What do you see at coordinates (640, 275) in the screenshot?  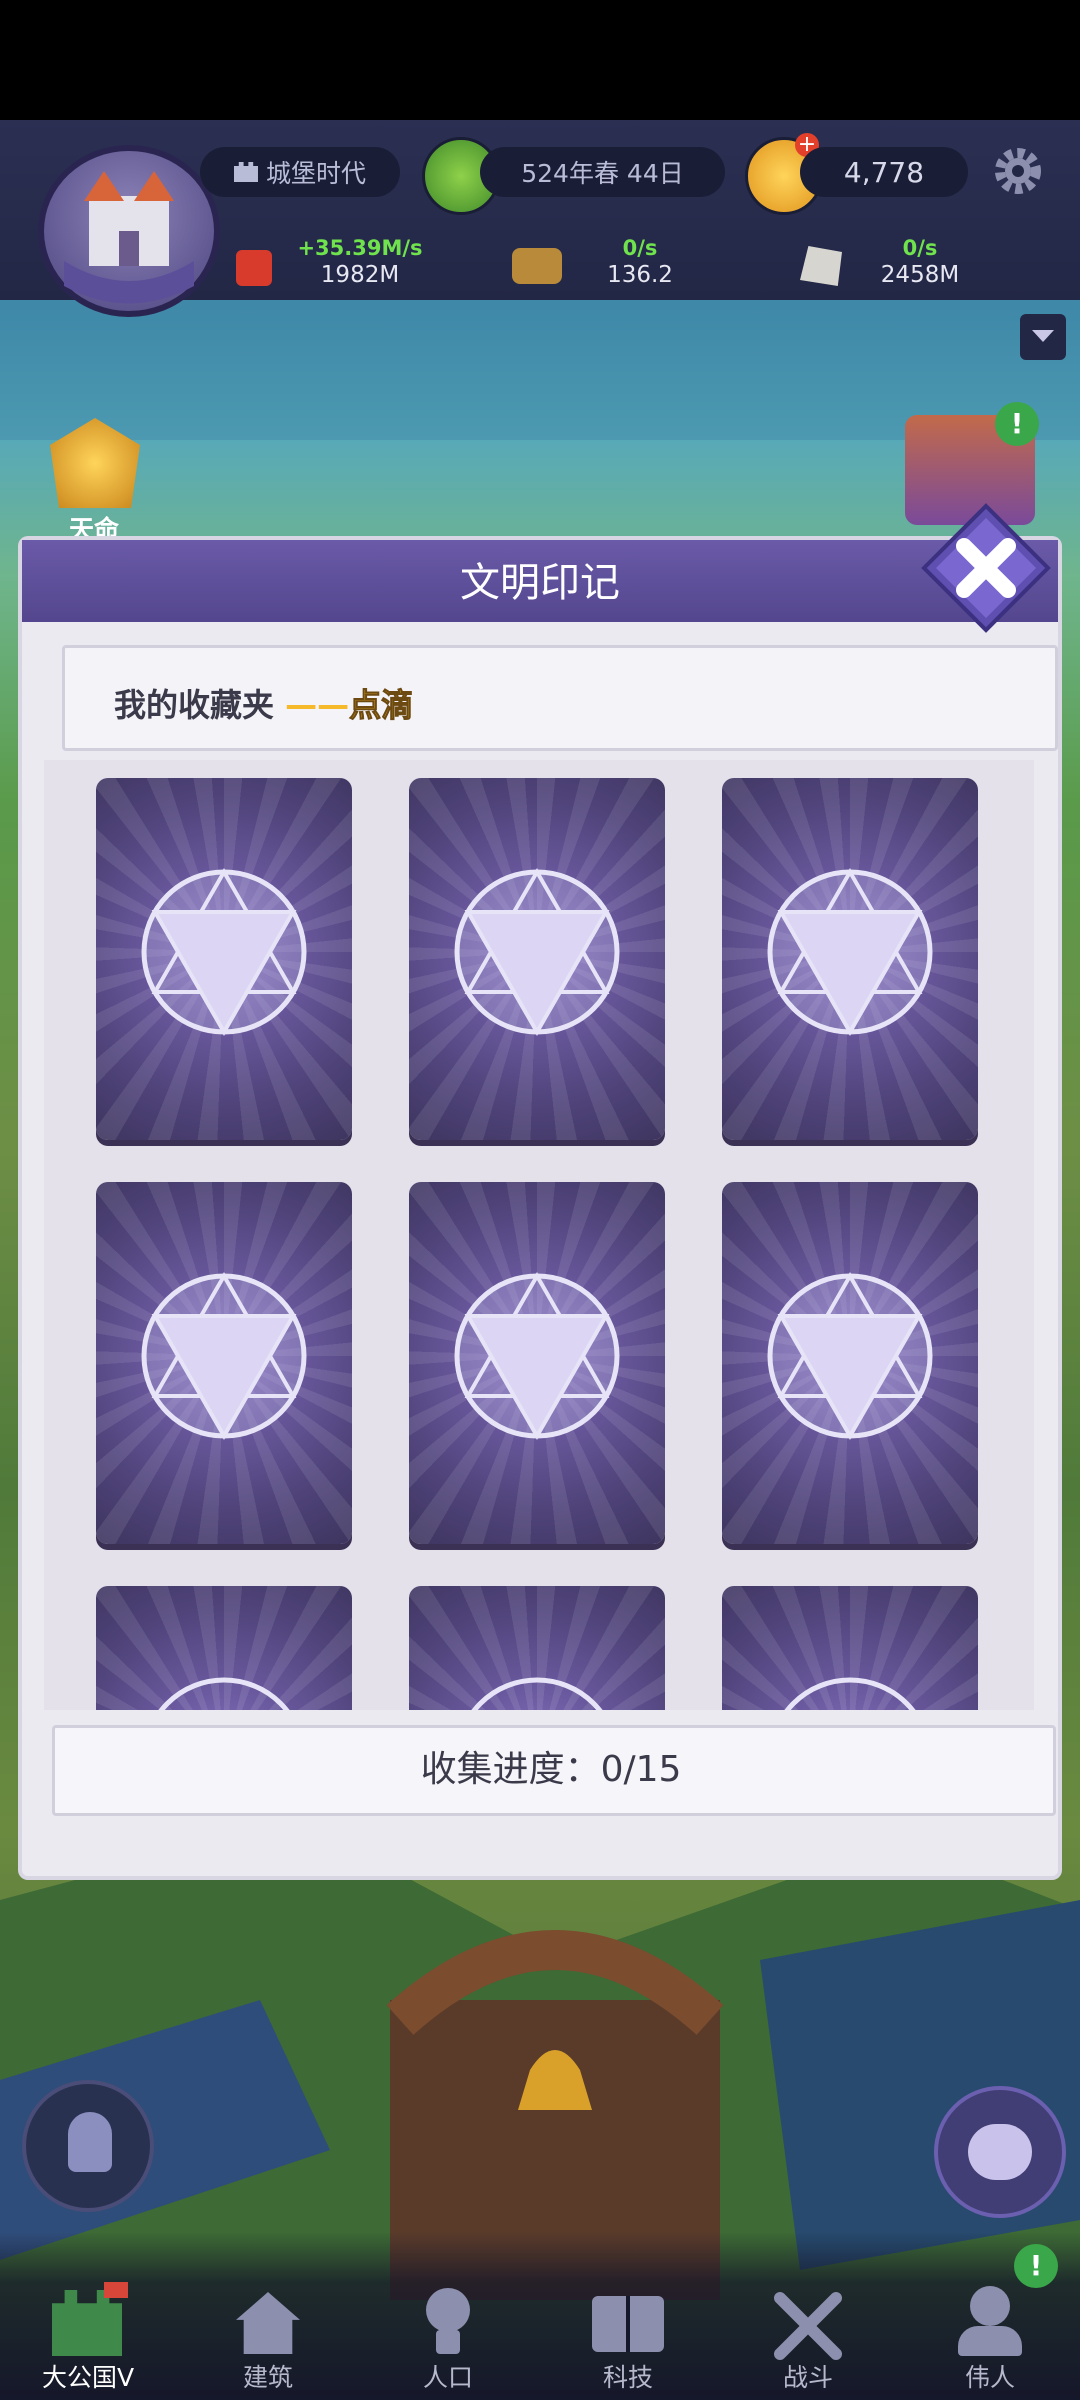 I see `resource-2-value: 136.2` at bounding box center [640, 275].